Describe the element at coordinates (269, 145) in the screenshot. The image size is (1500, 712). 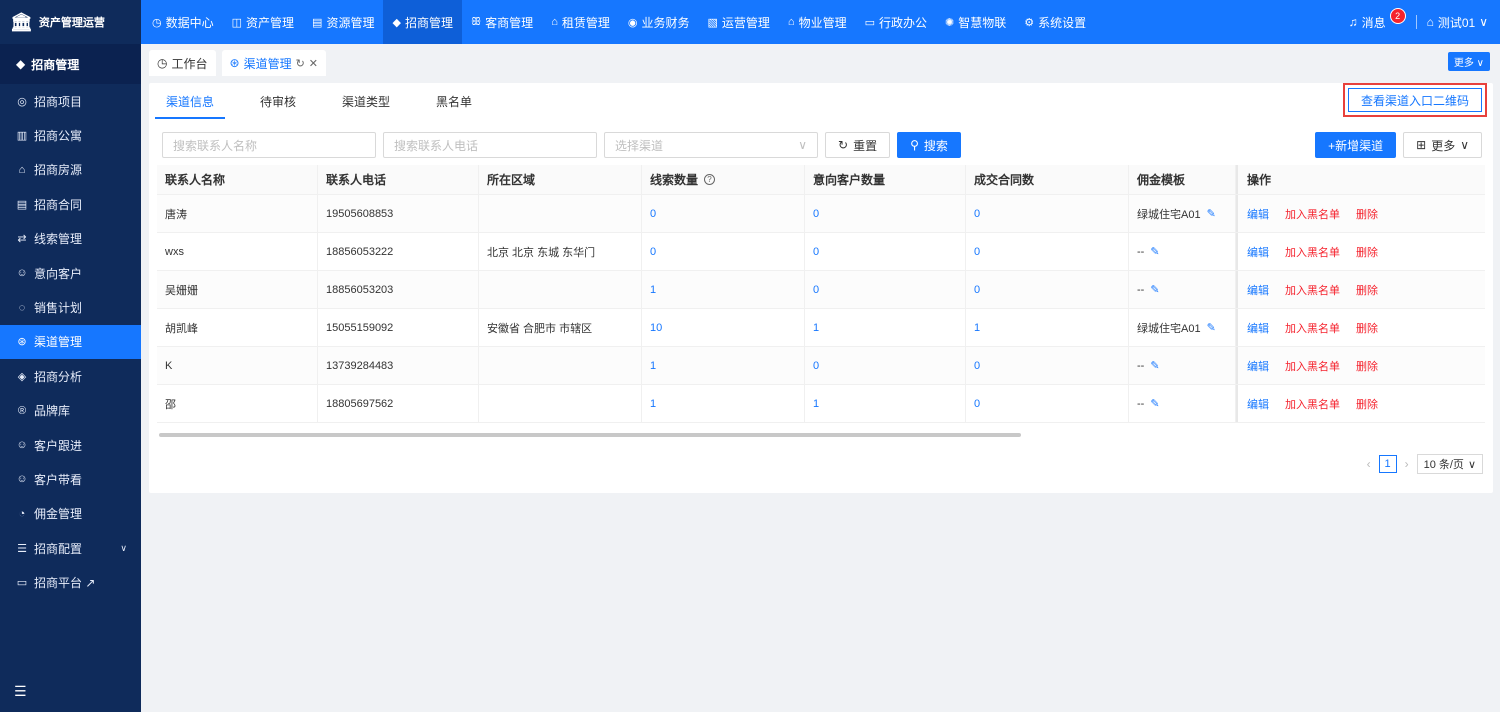
I see `contact-name-search-input: 搜索联系人名称` at that location.